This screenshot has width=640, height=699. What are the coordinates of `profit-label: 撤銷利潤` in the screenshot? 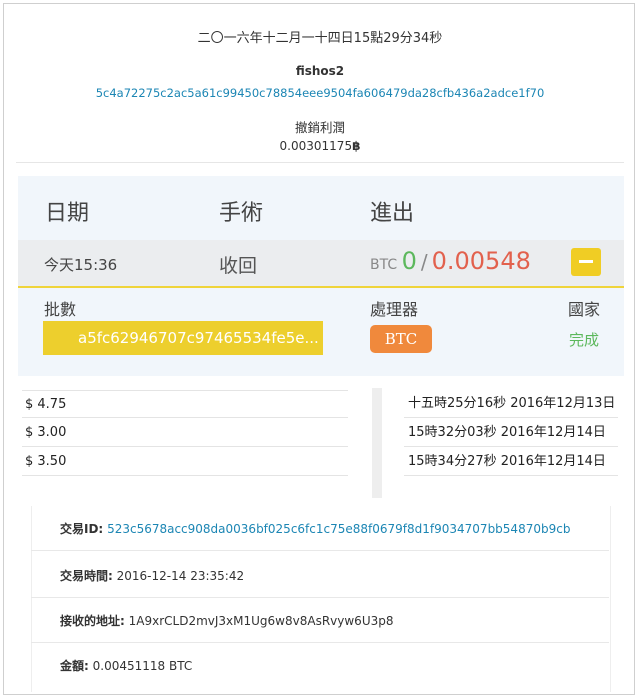 It's located at (319, 127).